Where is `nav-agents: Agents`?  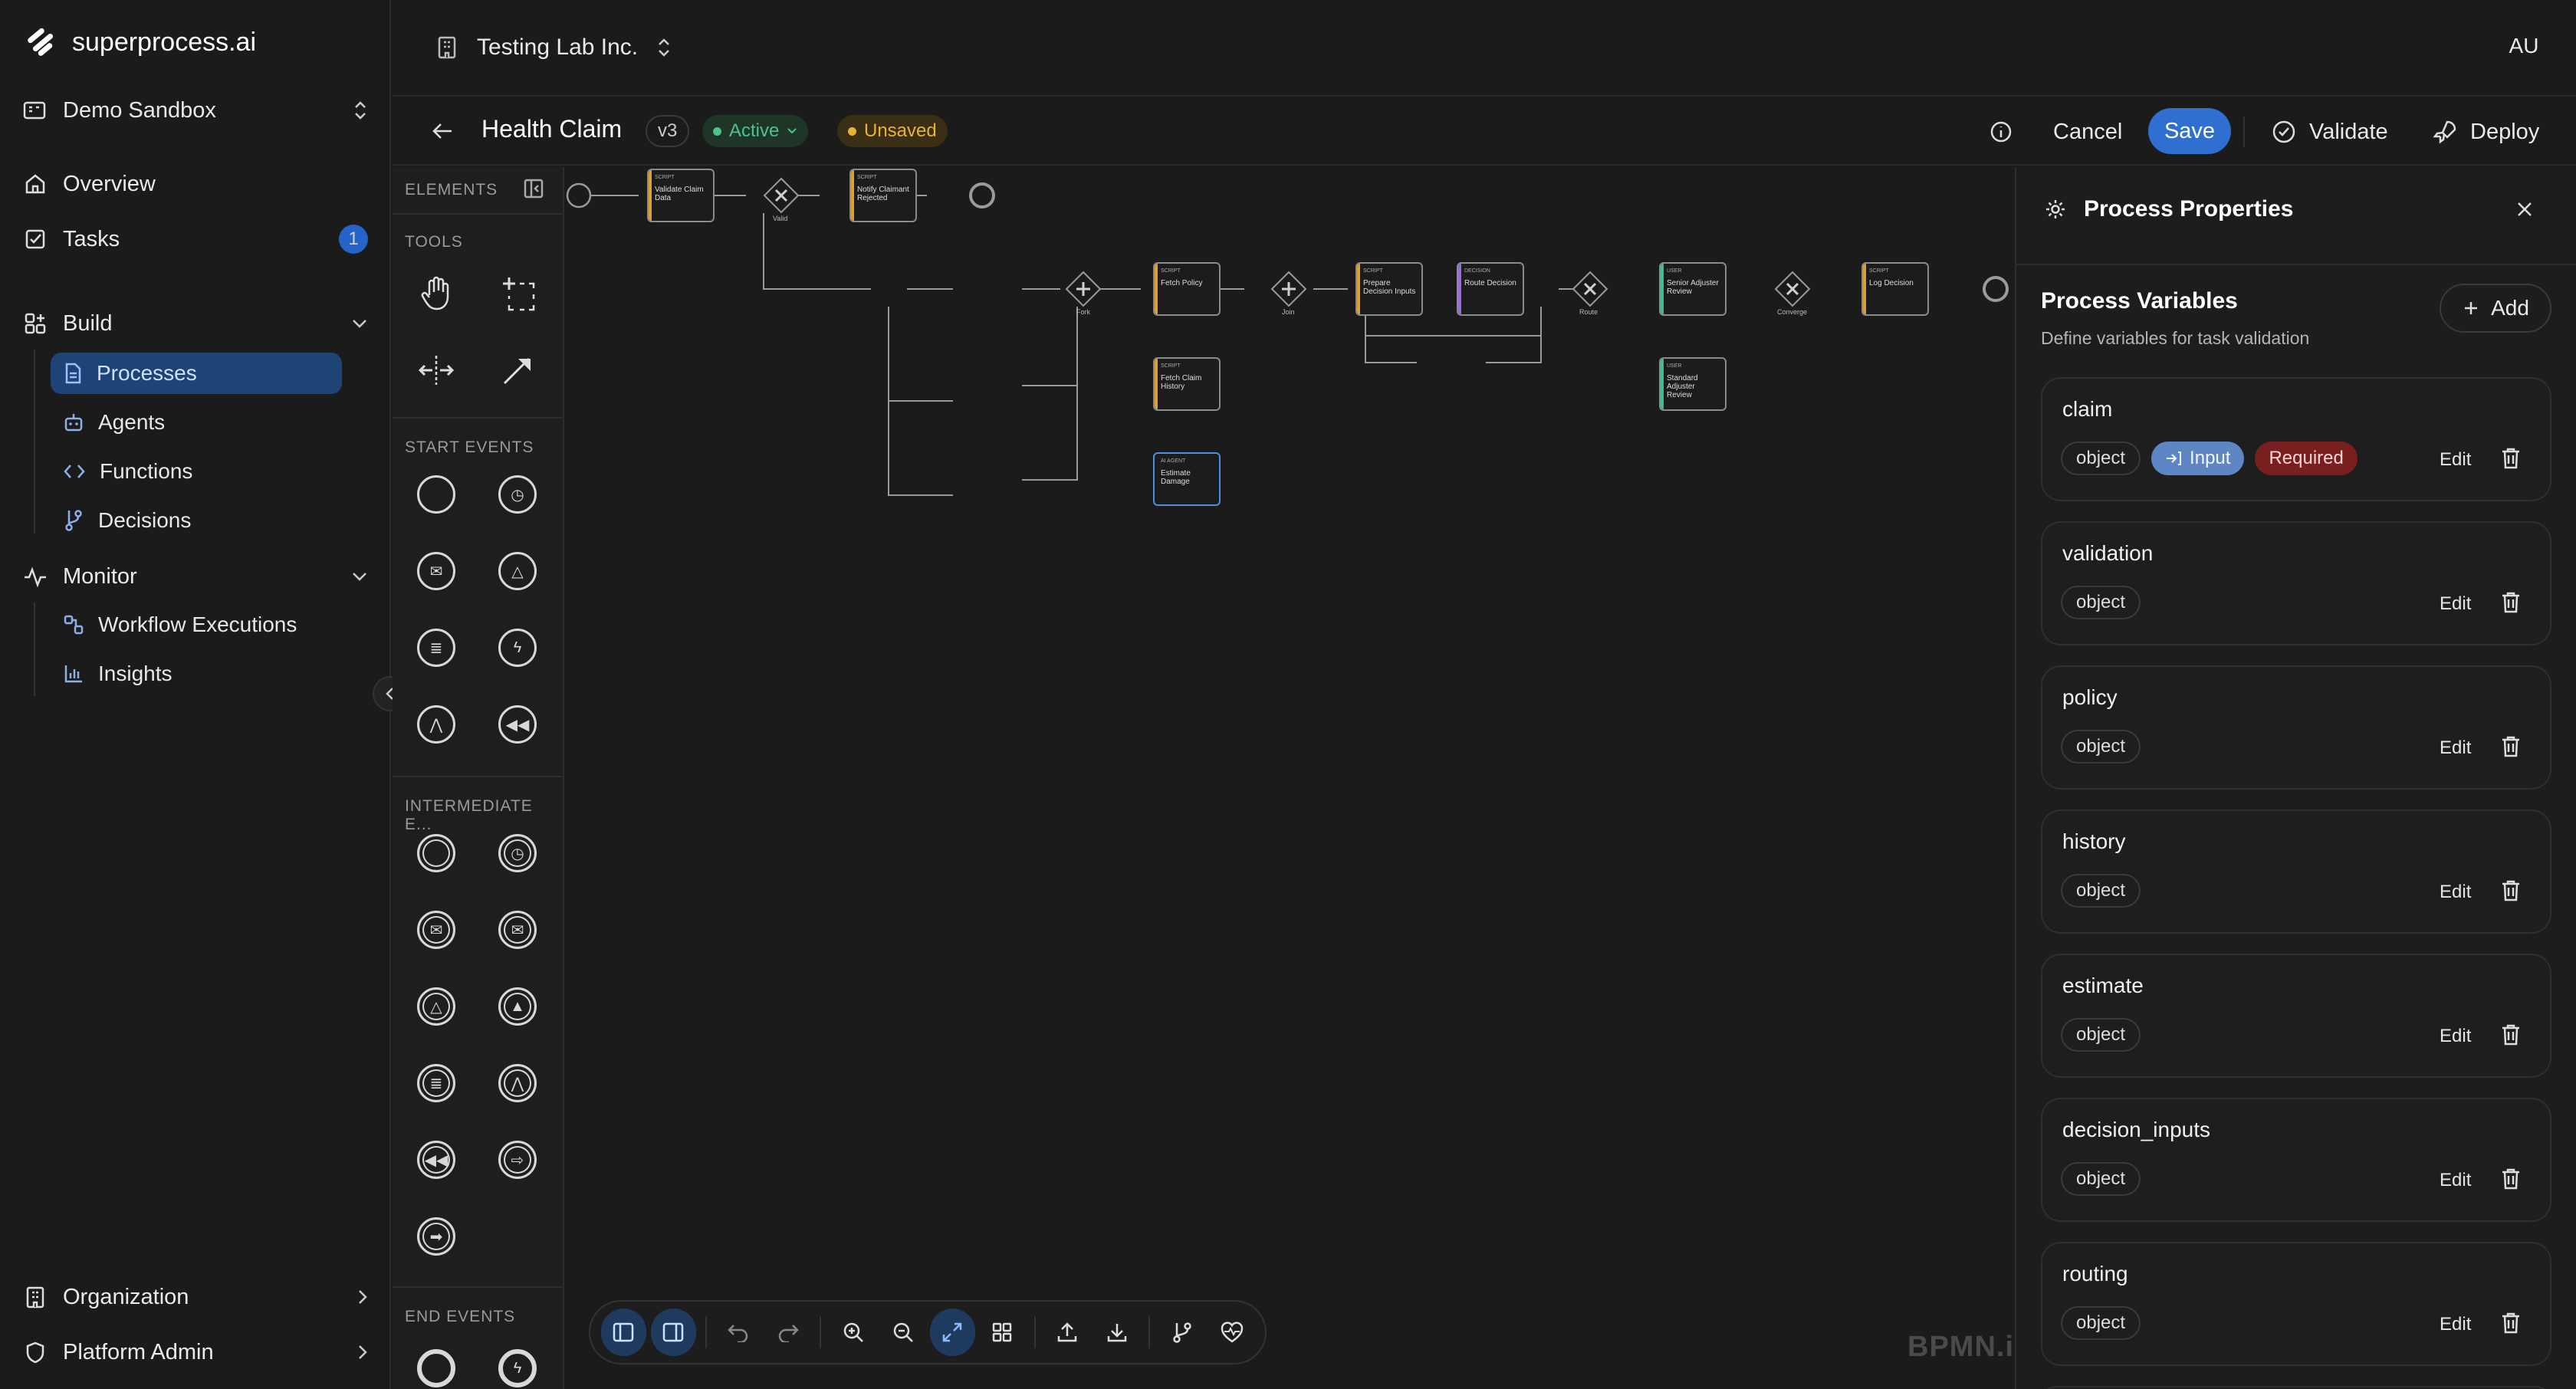
nav-agents: Agents is located at coordinates (196, 422).